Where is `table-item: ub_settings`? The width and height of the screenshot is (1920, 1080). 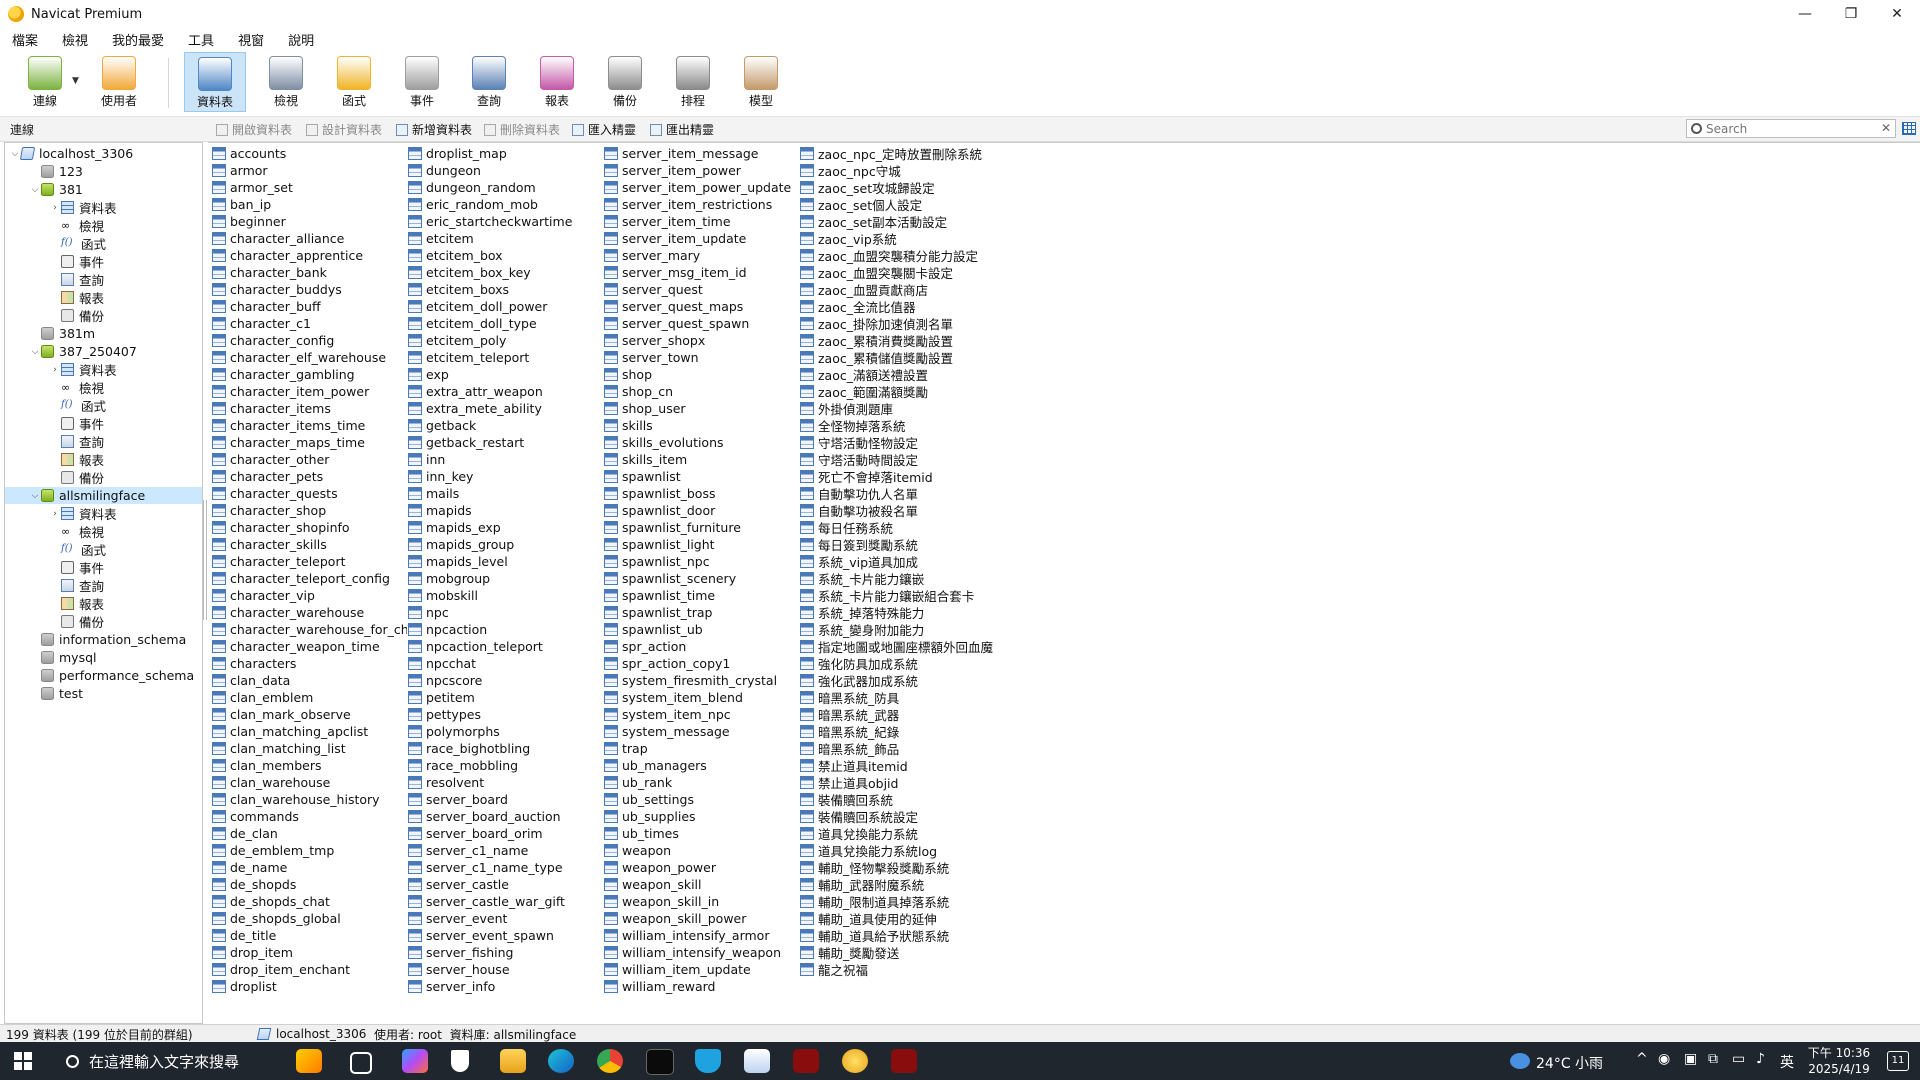
table-item: ub_settings is located at coordinates (701, 799).